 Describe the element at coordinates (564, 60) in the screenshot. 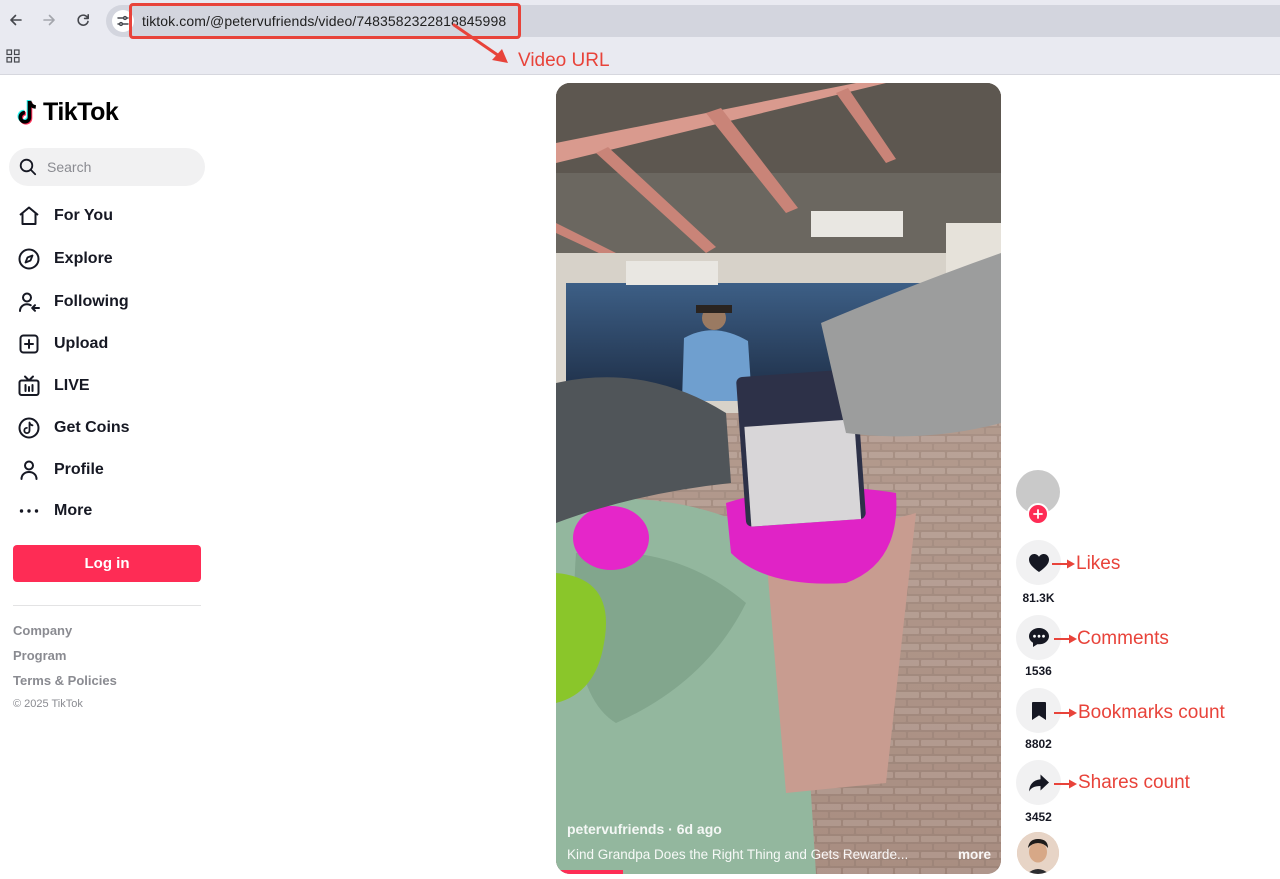

I see `annotation-video-url: Video URL` at that location.